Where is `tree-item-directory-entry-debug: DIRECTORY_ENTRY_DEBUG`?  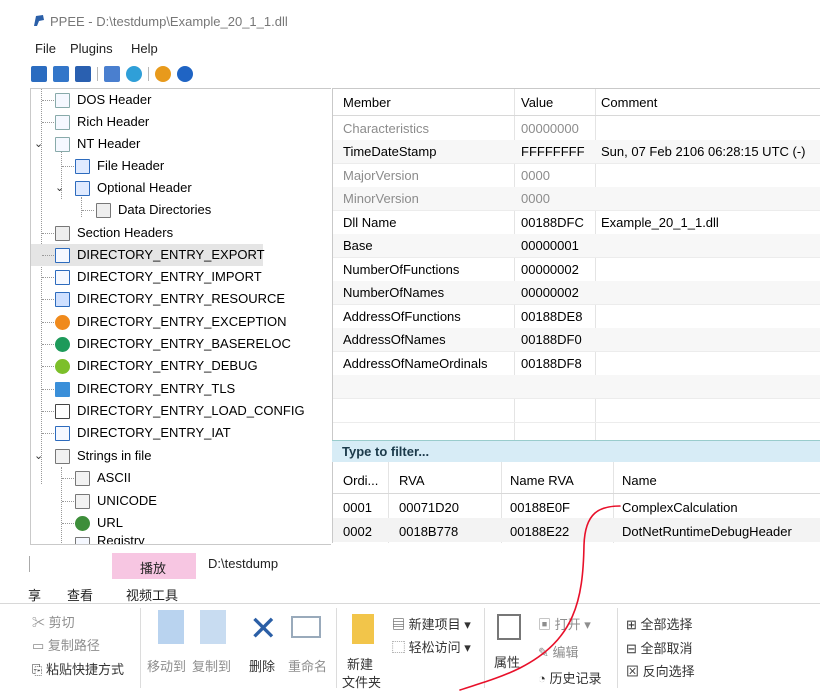
tree-item-directory-entry-debug: DIRECTORY_ENTRY_DEBUG is located at coordinates (181, 366).